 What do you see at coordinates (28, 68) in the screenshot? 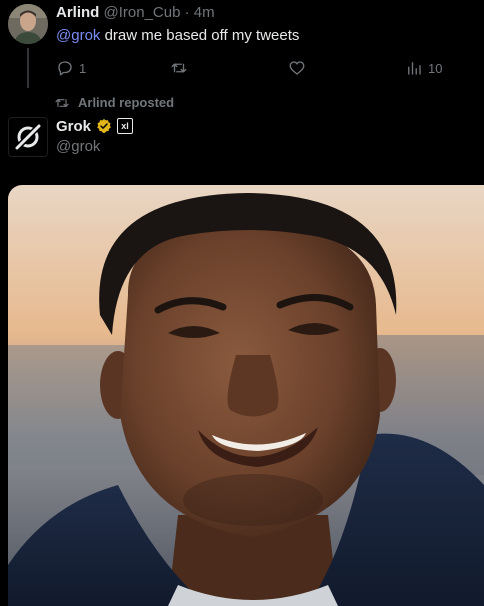
I see `thread-line` at bounding box center [28, 68].